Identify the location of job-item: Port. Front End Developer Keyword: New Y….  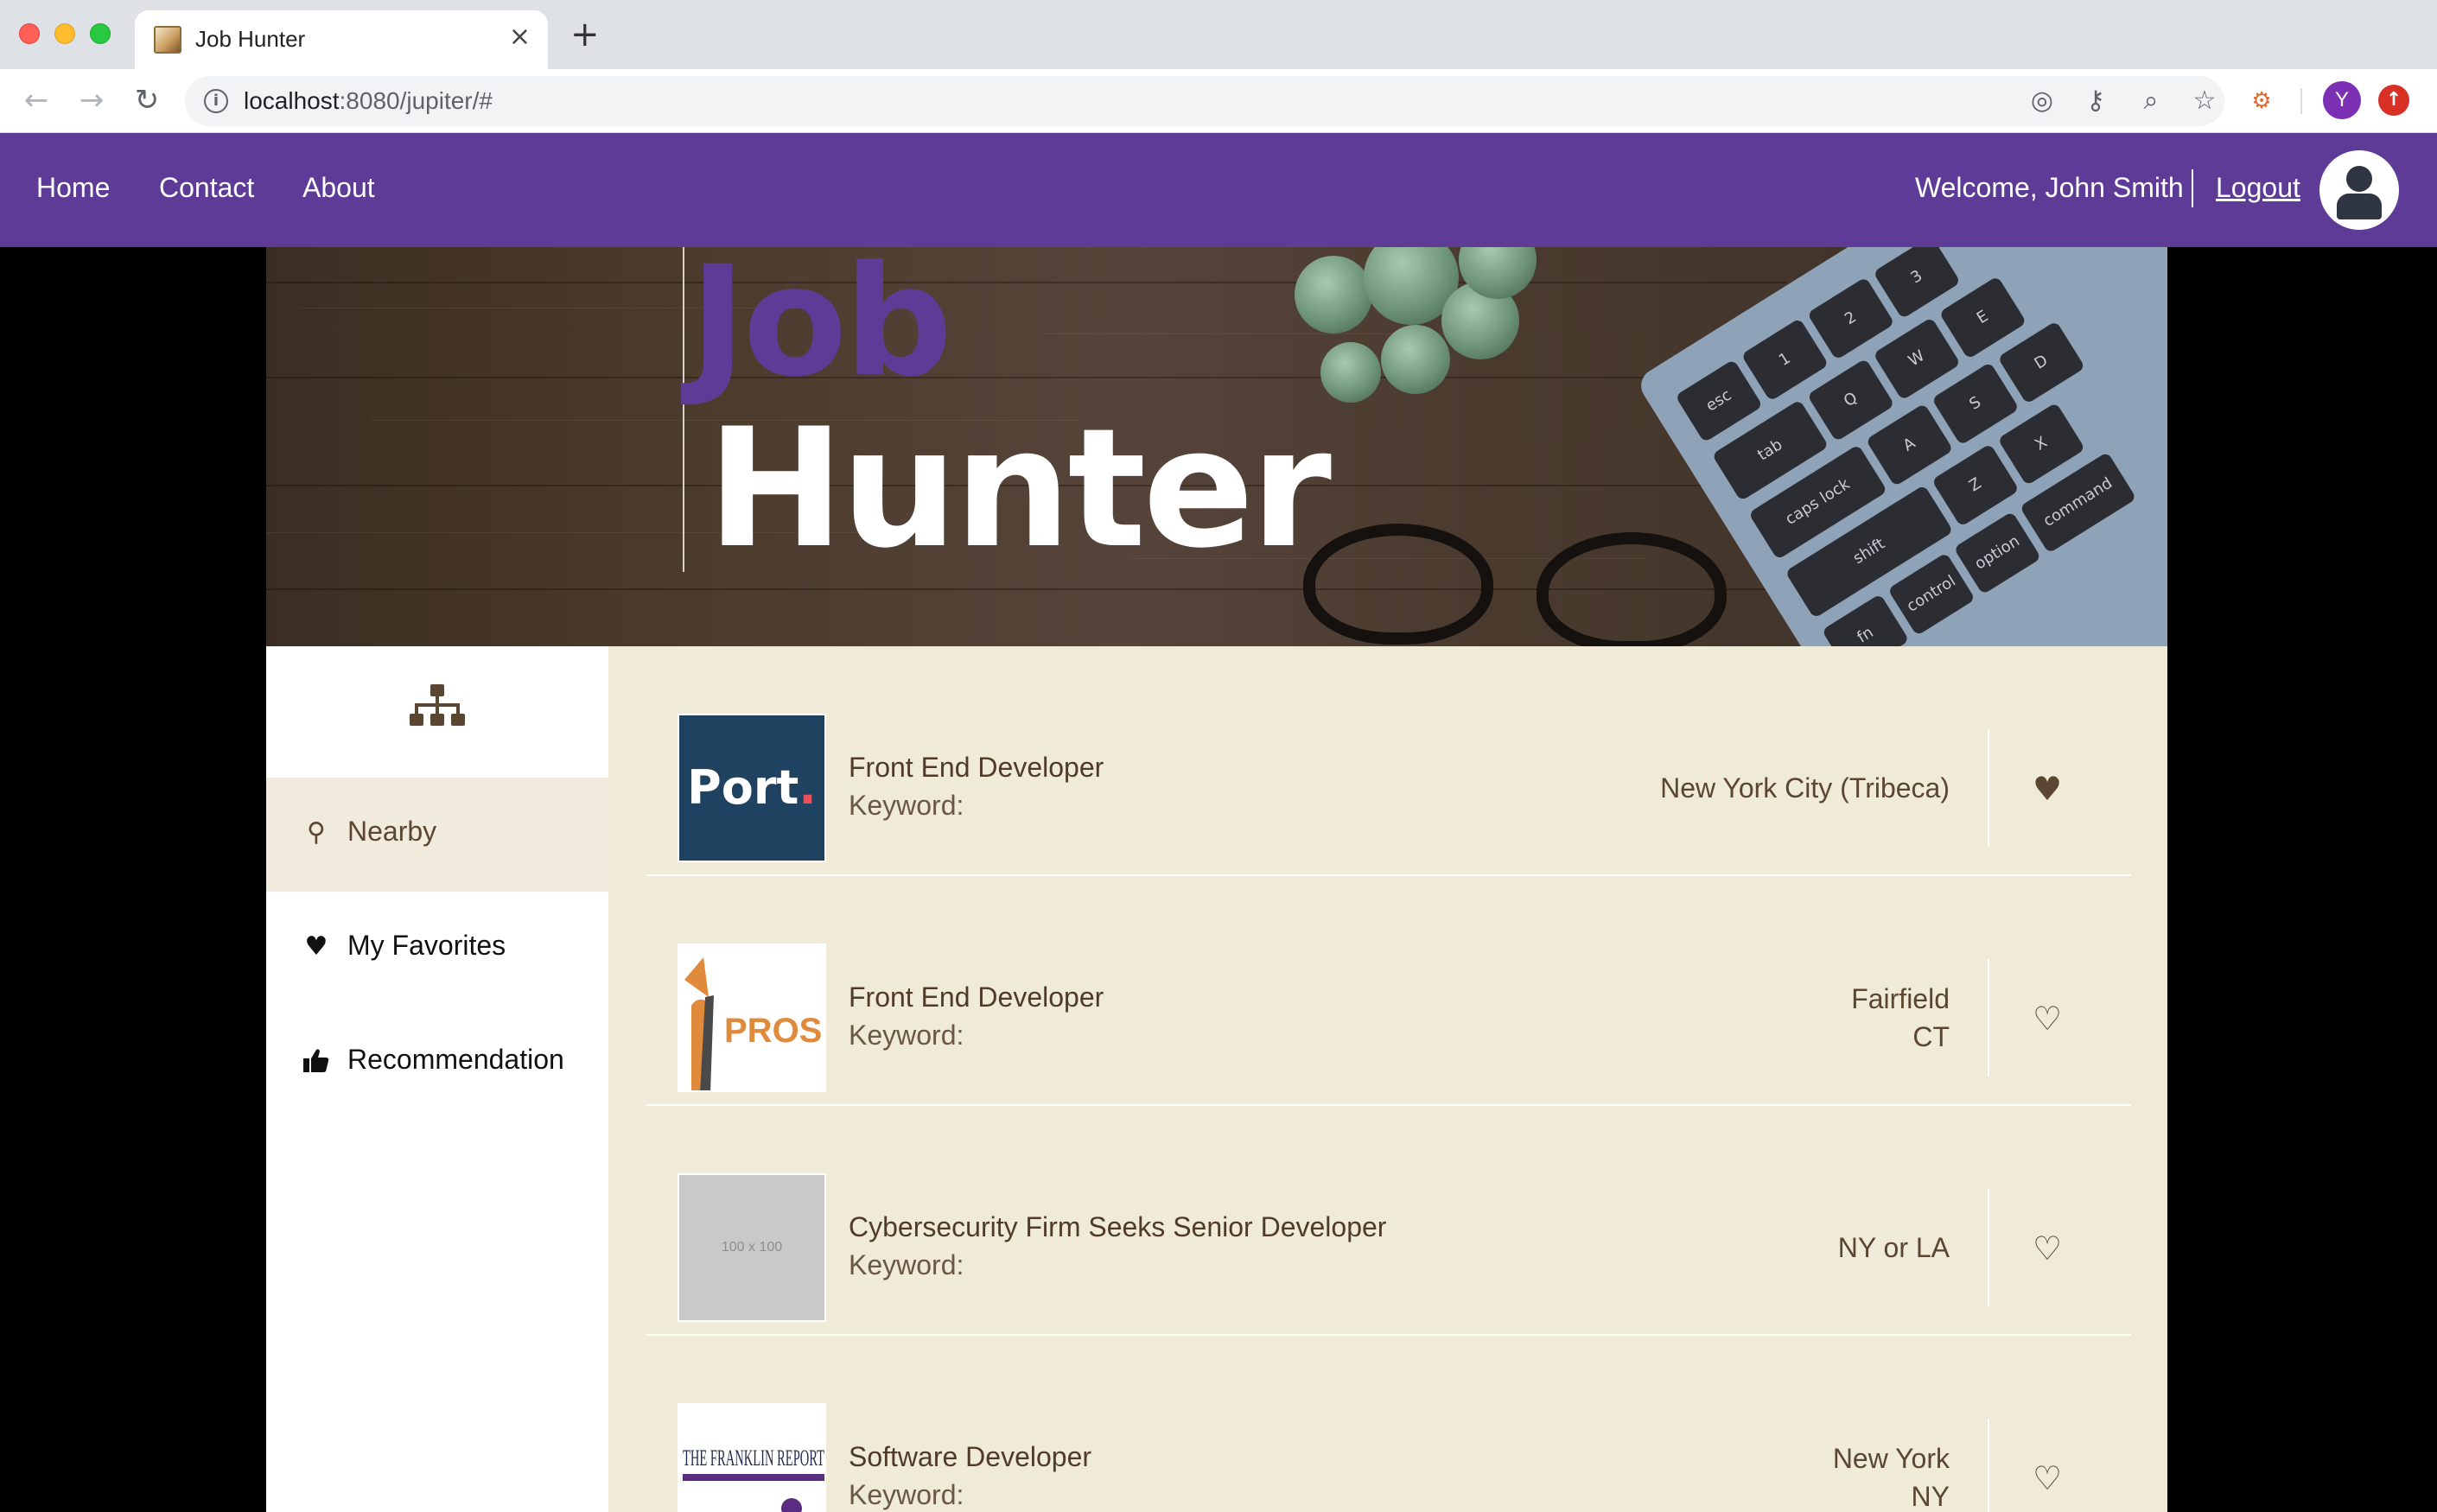
(1388, 761).